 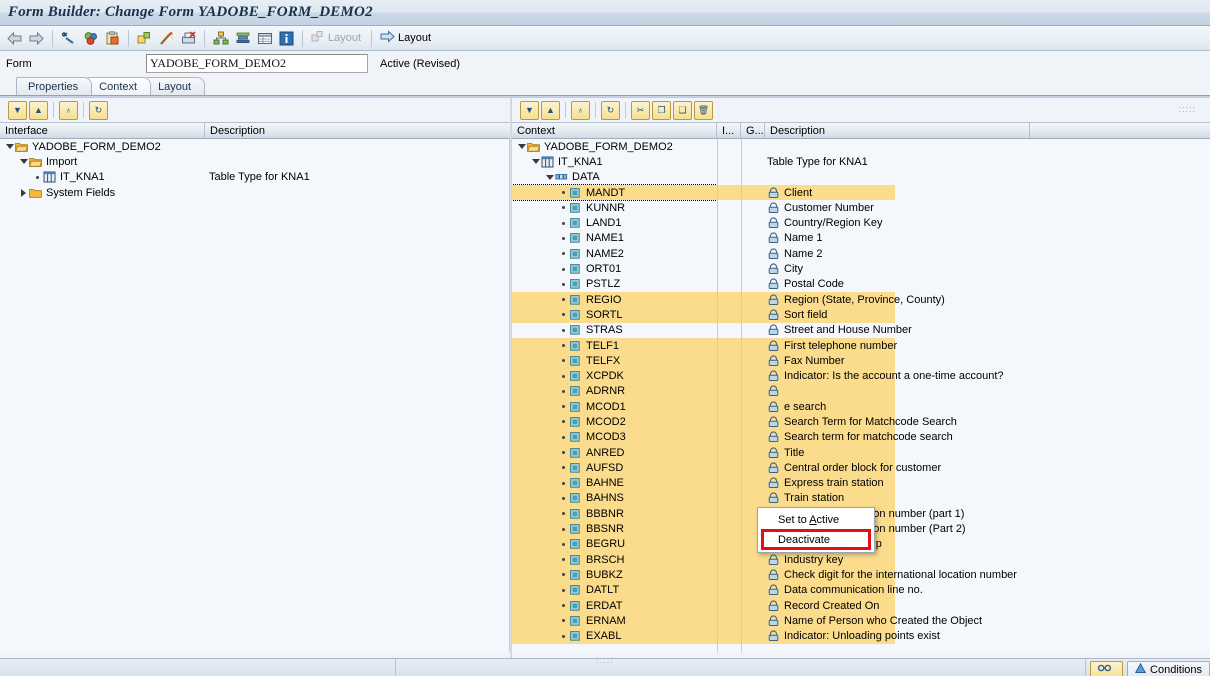 What do you see at coordinates (861, 253) in the screenshot?
I see `tree-row: NAME2 Name 2` at bounding box center [861, 253].